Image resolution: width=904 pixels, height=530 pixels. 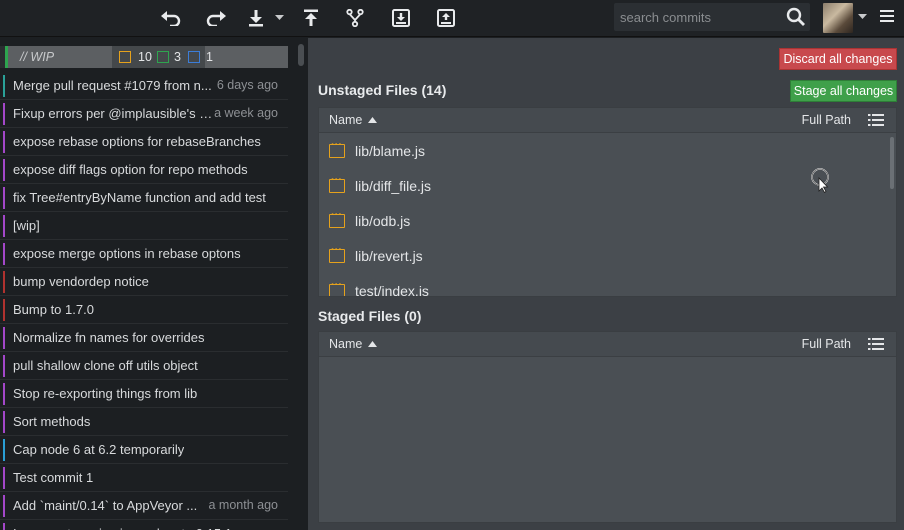 I want to click on download-icon, so click(x=256, y=18).